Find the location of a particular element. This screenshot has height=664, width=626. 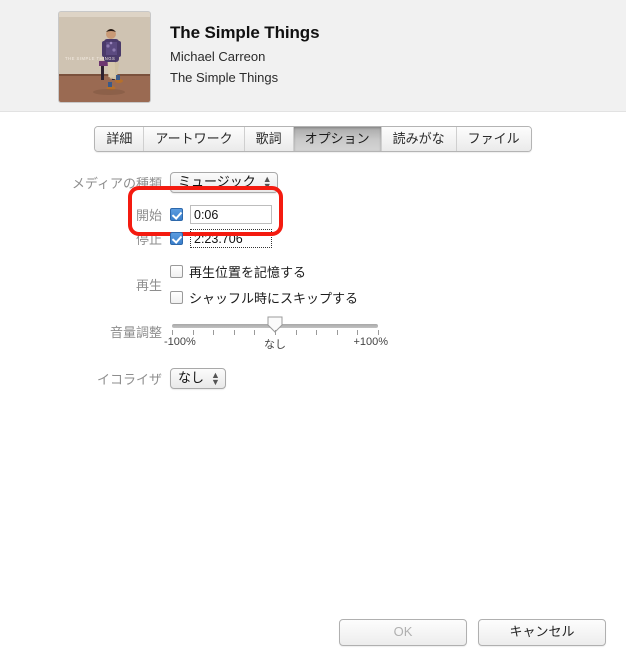

playback-row: 再生 再生位置を記憶する シャッフル時にスキップする is located at coordinates (313, 284).